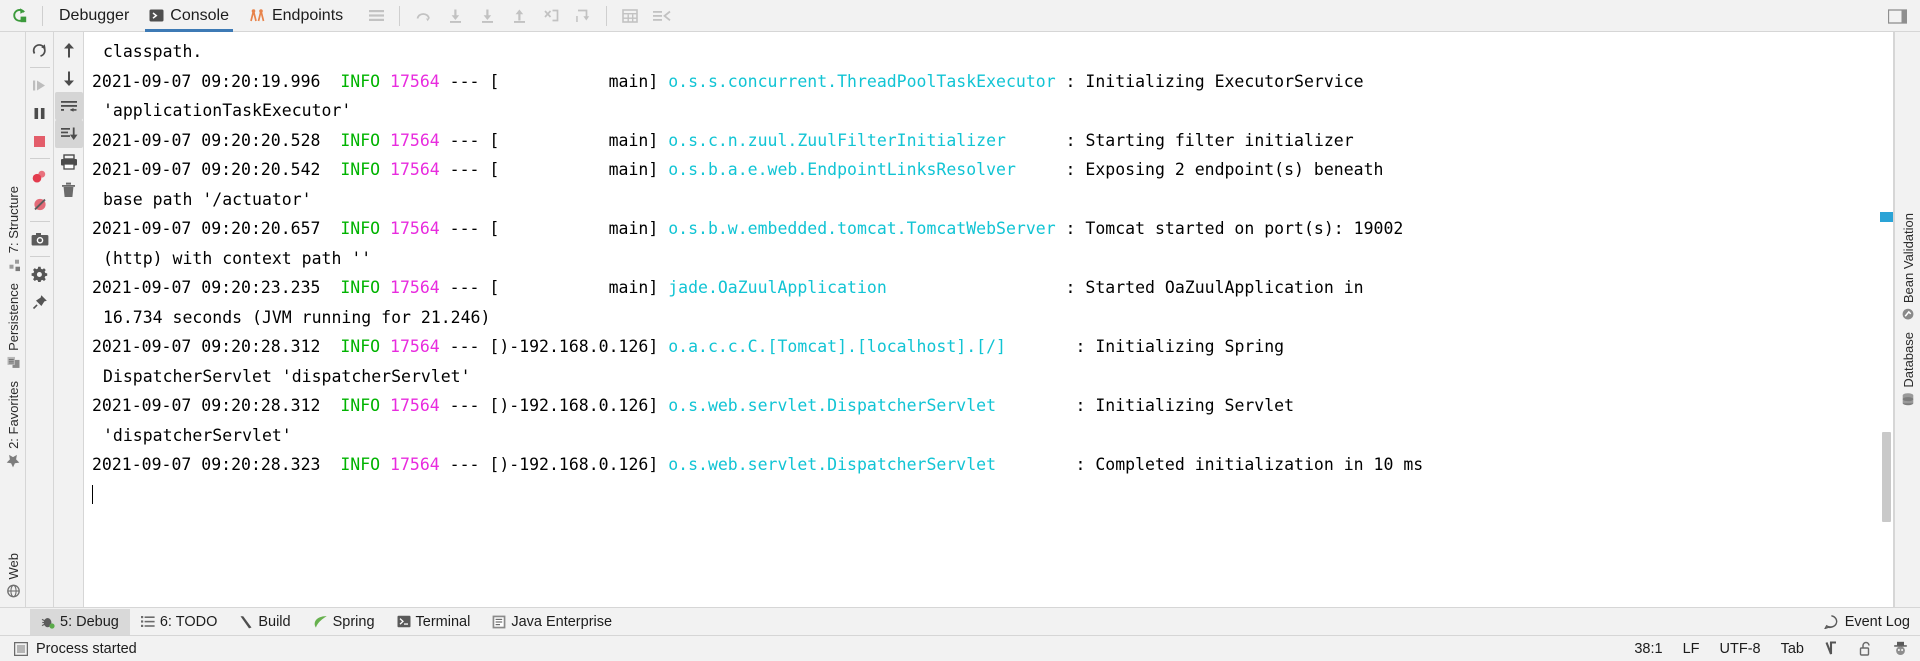  I want to click on console-line, so click(992, 495).